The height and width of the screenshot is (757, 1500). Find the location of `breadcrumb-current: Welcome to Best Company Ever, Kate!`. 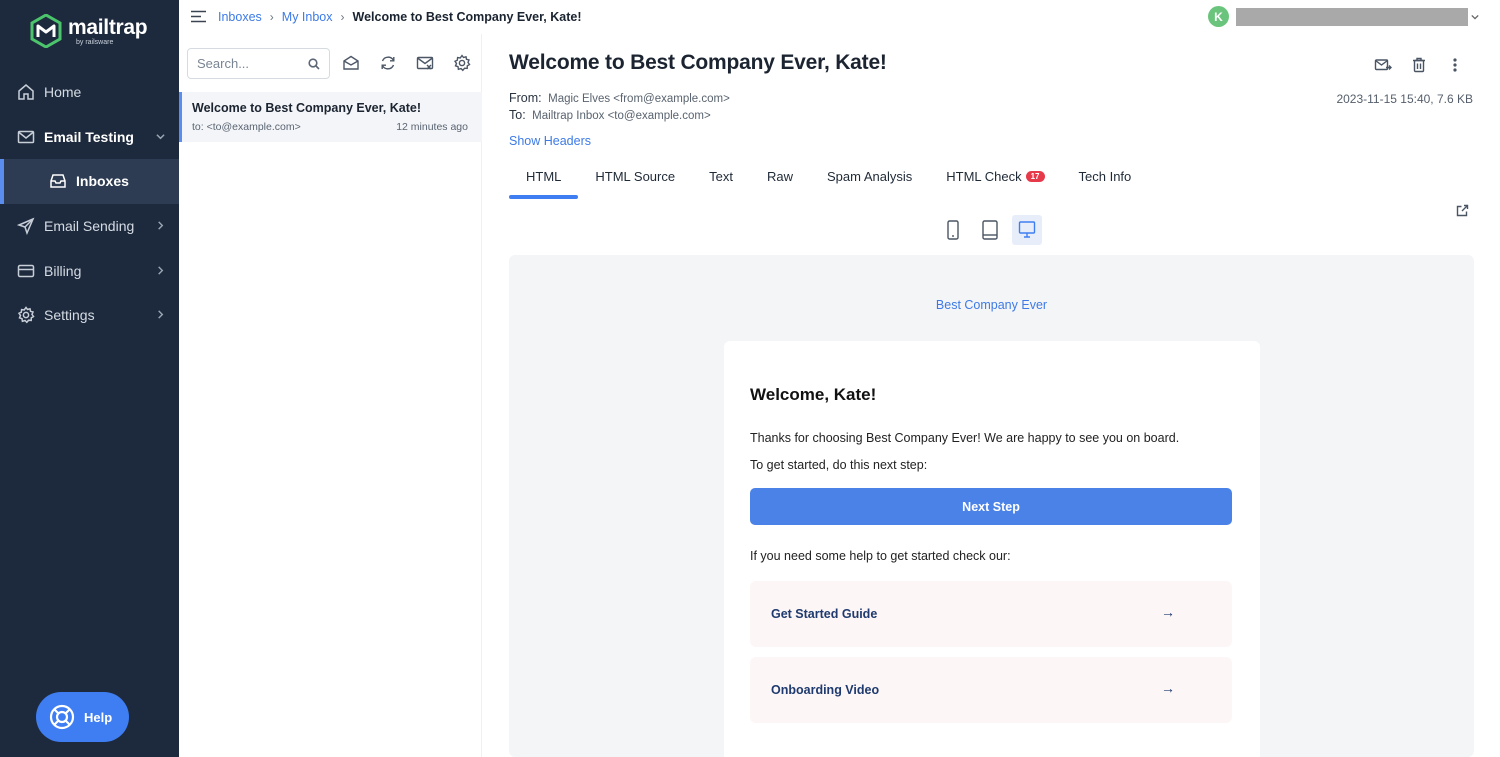

breadcrumb-current: Welcome to Best Company Ever, Kate! is located at coordinates (467, 17).